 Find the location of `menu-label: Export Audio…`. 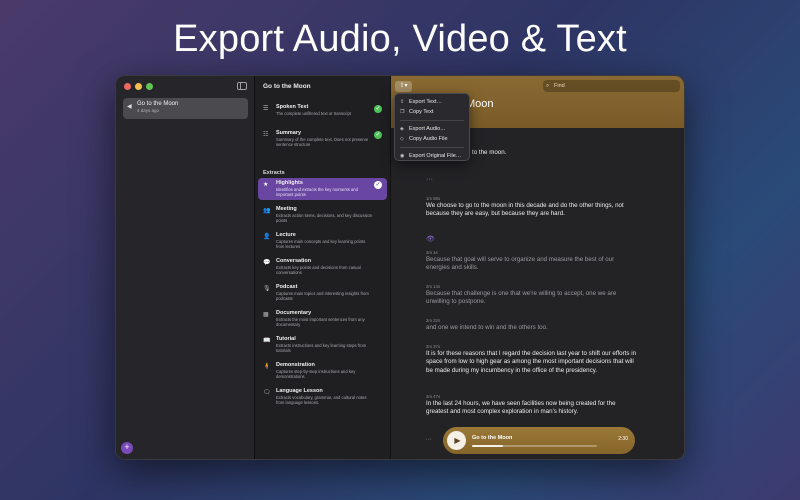

menu-label: Export Audio… is located at coordinates (427, 129).